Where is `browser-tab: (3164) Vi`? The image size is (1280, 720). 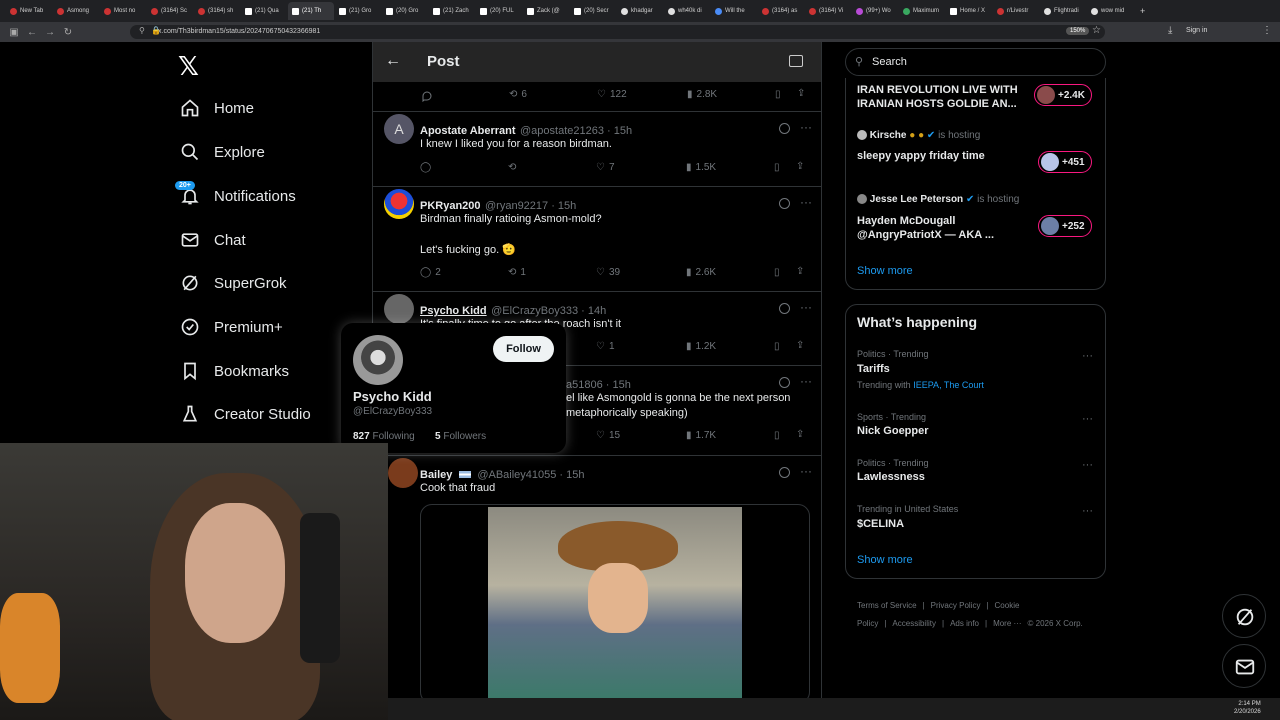
browser-tab: (3164) Vi is located at coordinates (828, 11).